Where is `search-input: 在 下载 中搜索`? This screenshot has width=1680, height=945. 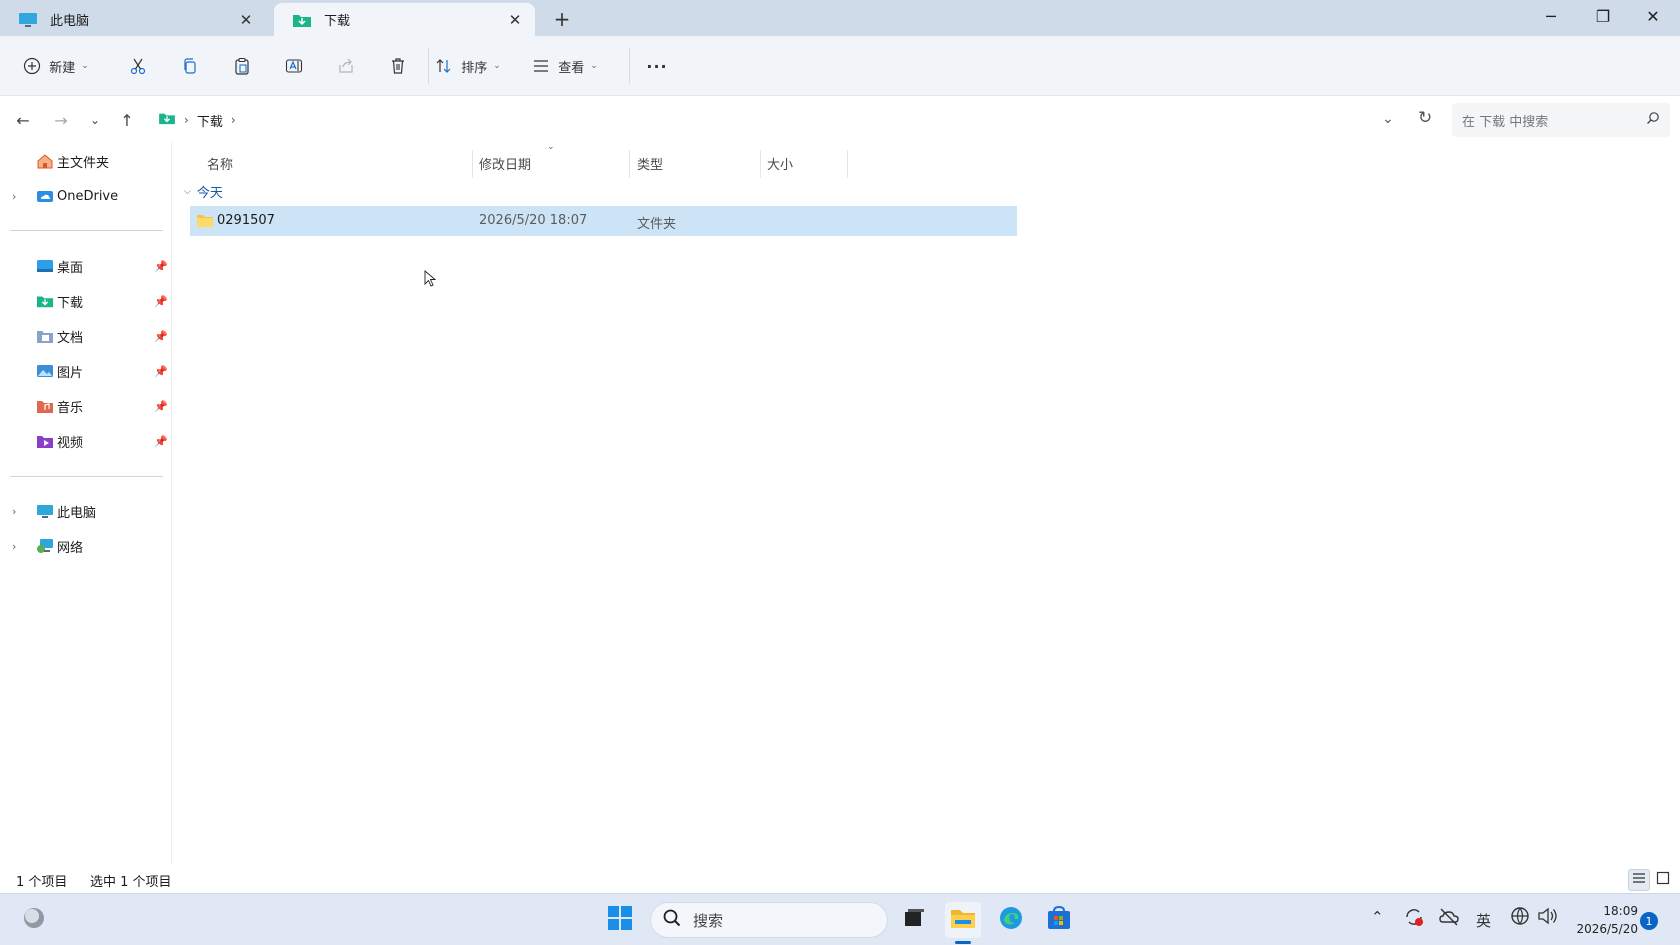
search-input: 在 下载 中搜索 is located at coordinates (1561, 120).